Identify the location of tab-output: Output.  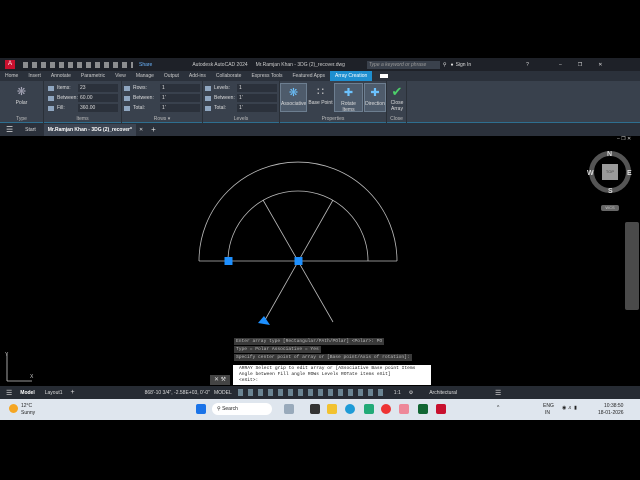
(171, 76).